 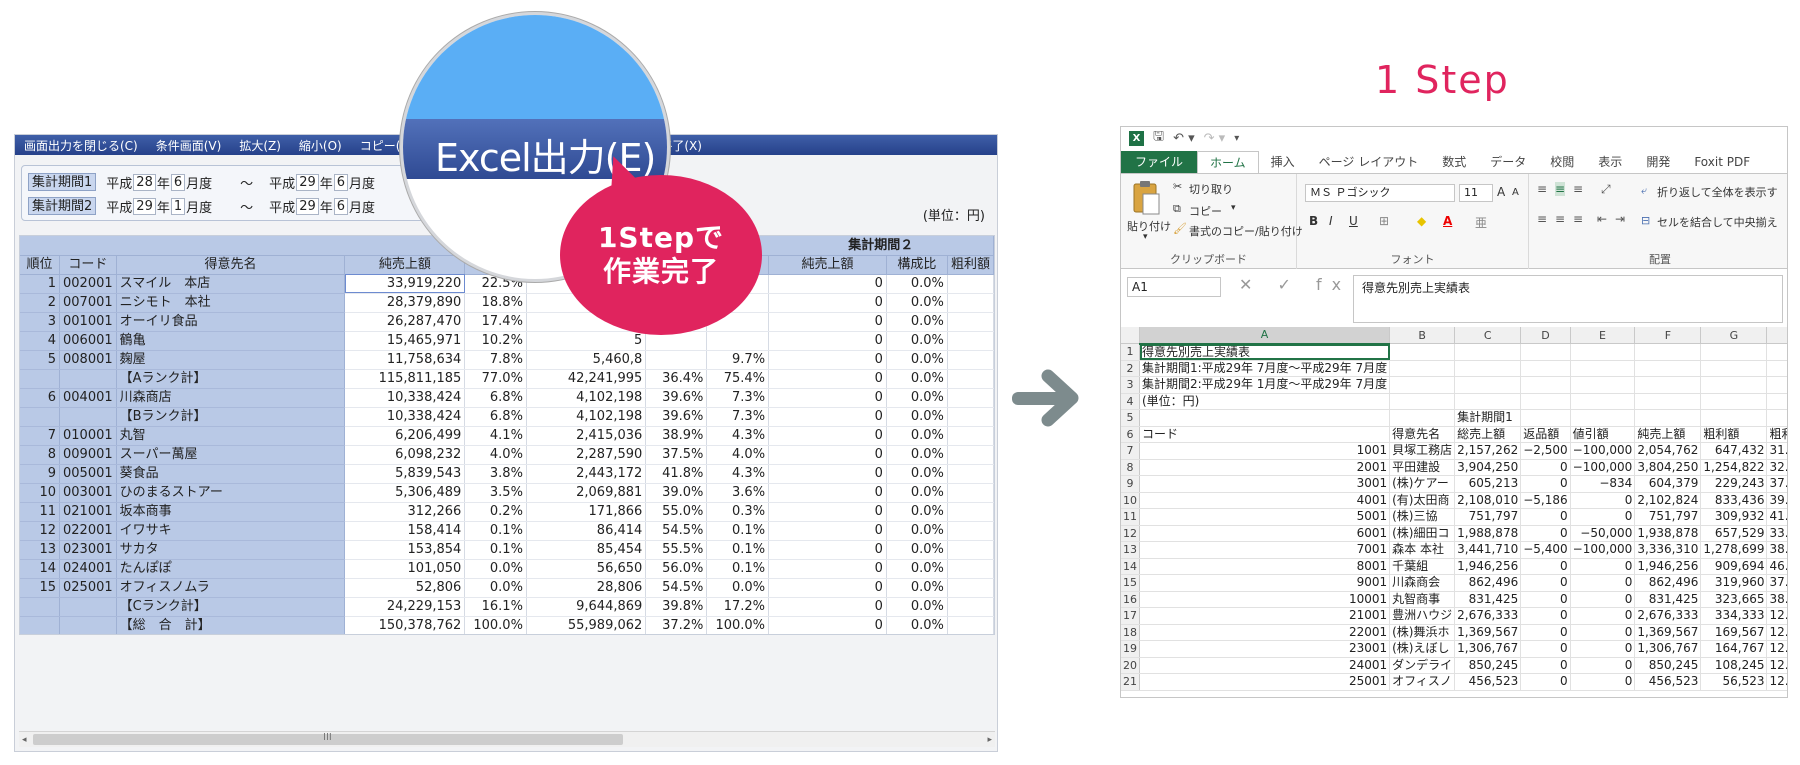 I want to click on sheet-cell: 850,245, so click(x=1668, y=665).